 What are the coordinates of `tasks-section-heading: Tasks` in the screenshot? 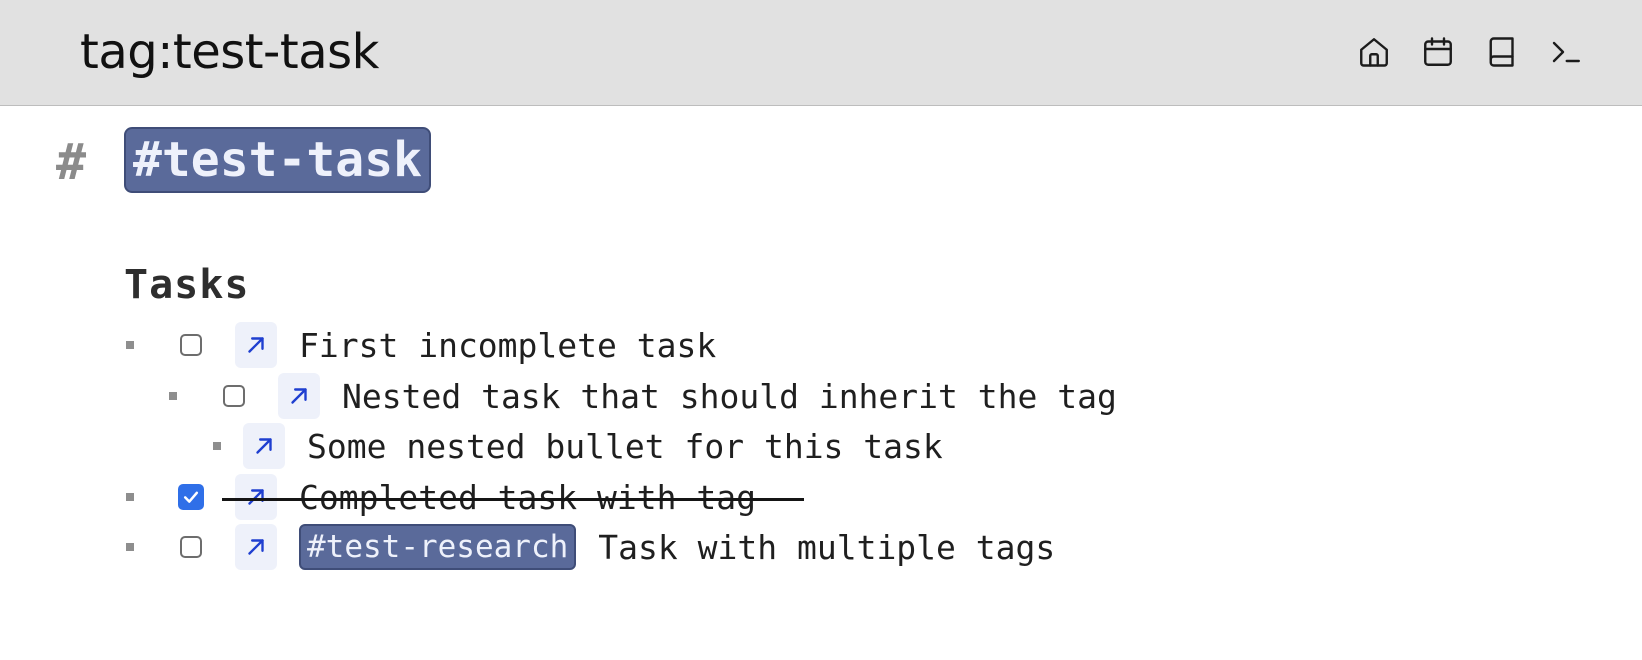 It's located at (187, 285).